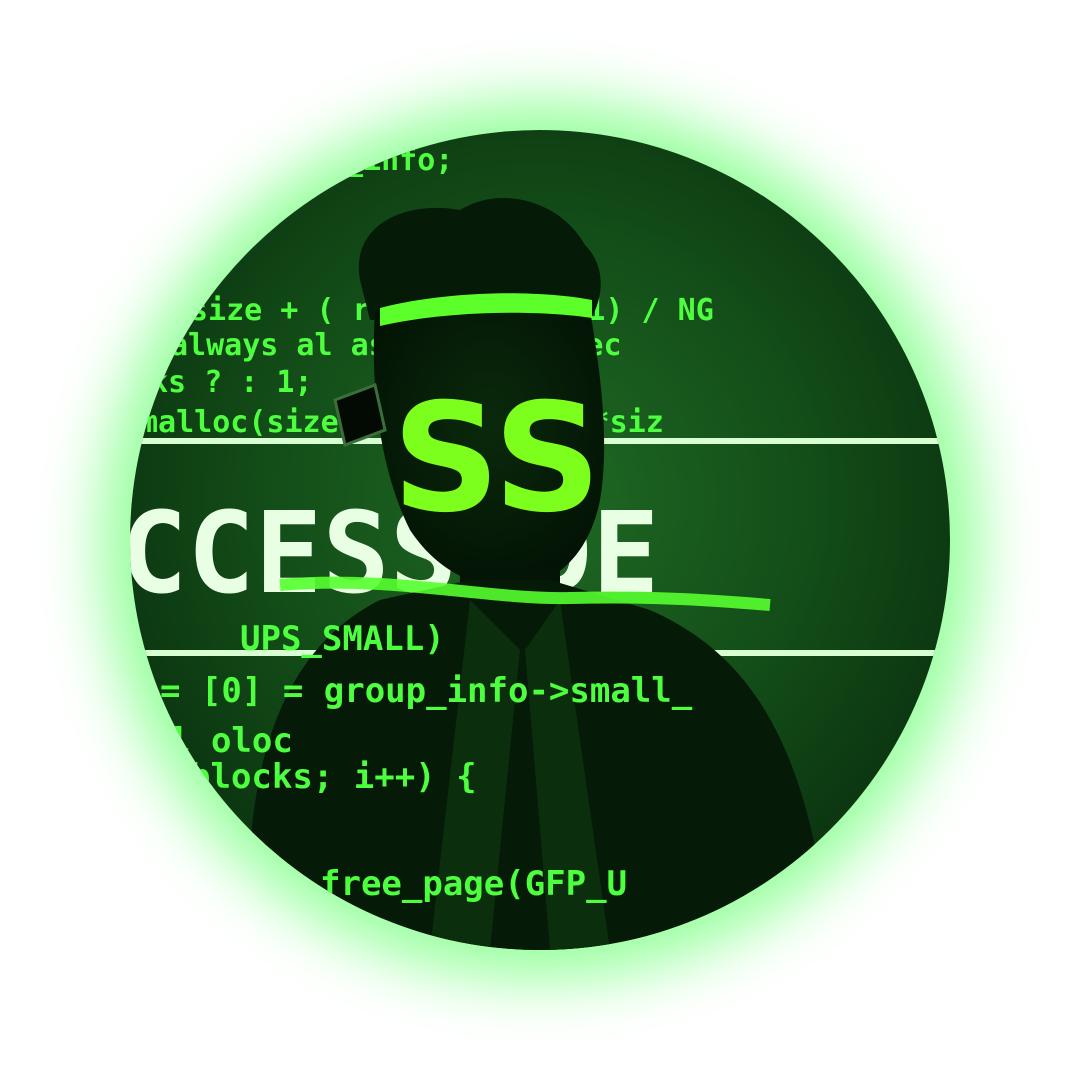 The image size is (1080, 1080). Describe the element at coordinates (231, 382) in the screenshot. I see `upper-code-line: ks ? : 1;` at that location.